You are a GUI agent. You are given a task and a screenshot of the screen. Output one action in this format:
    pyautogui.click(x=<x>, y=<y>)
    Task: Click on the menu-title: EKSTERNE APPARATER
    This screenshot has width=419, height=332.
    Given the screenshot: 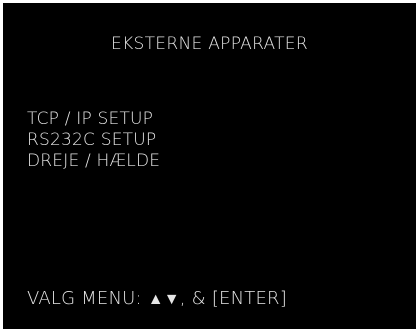 What is the action you would take?
    pyautogui.click(x=209, y=44)
    